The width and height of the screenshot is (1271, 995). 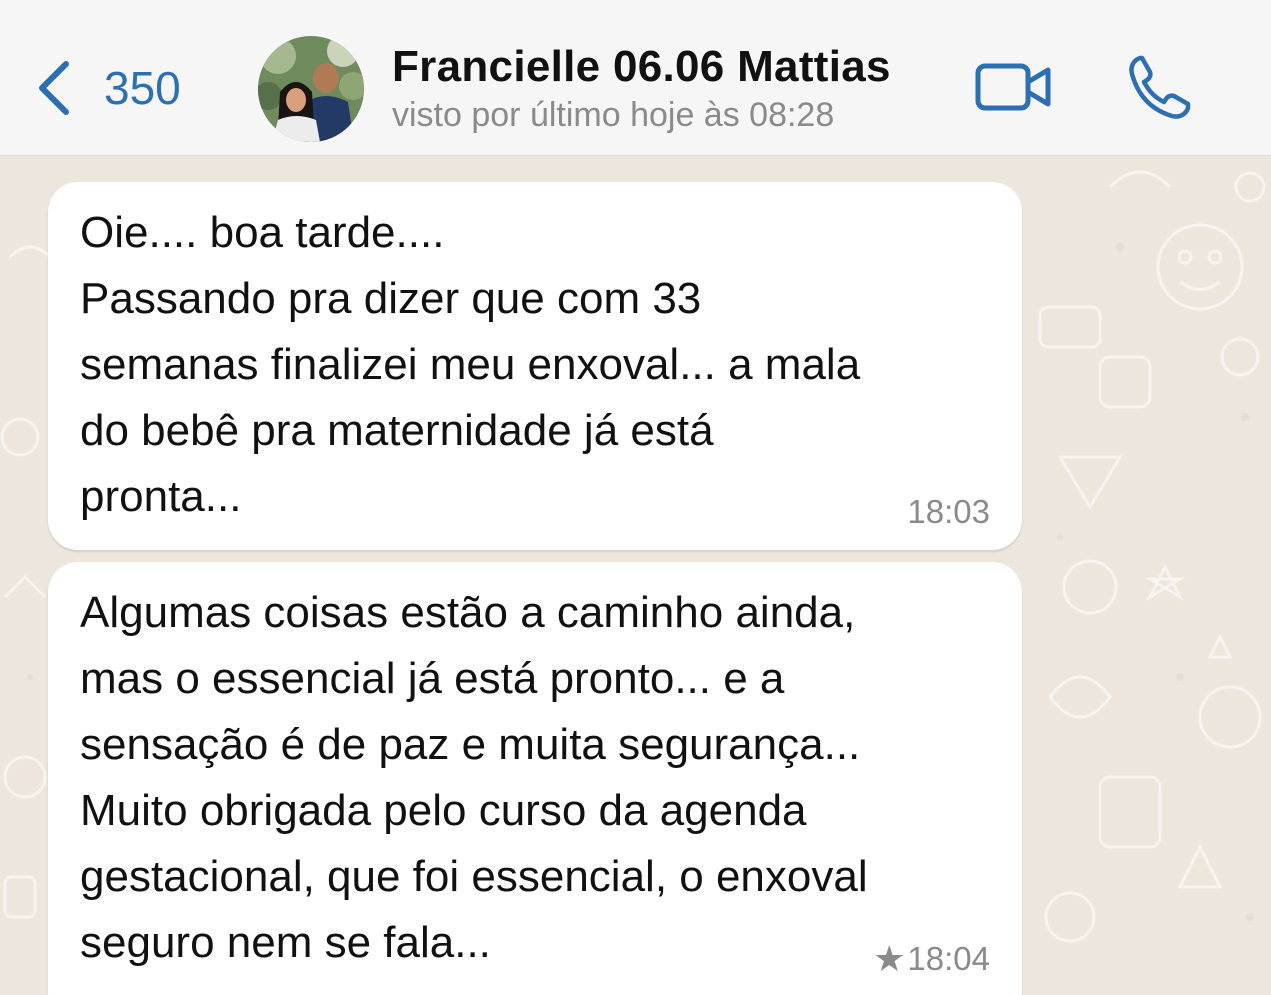 I want to click on message-text-line: mas o essencial já está pronto... e a, so click(x=432, y=678).